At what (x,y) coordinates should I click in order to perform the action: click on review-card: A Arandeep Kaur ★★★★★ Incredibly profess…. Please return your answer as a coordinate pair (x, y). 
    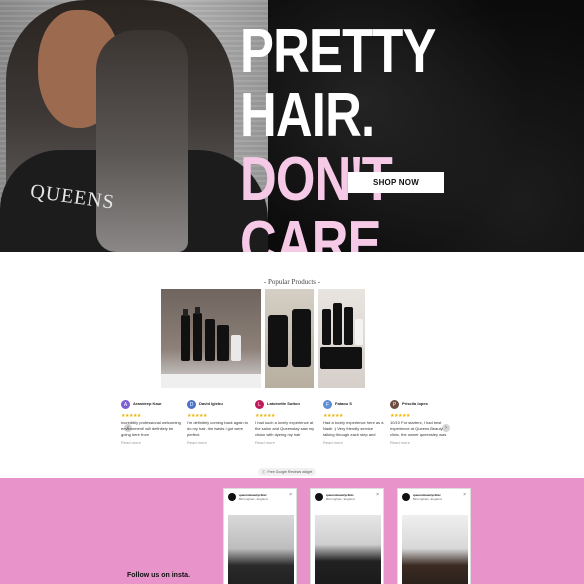
    Looking at the image, I should click on (152, 427).